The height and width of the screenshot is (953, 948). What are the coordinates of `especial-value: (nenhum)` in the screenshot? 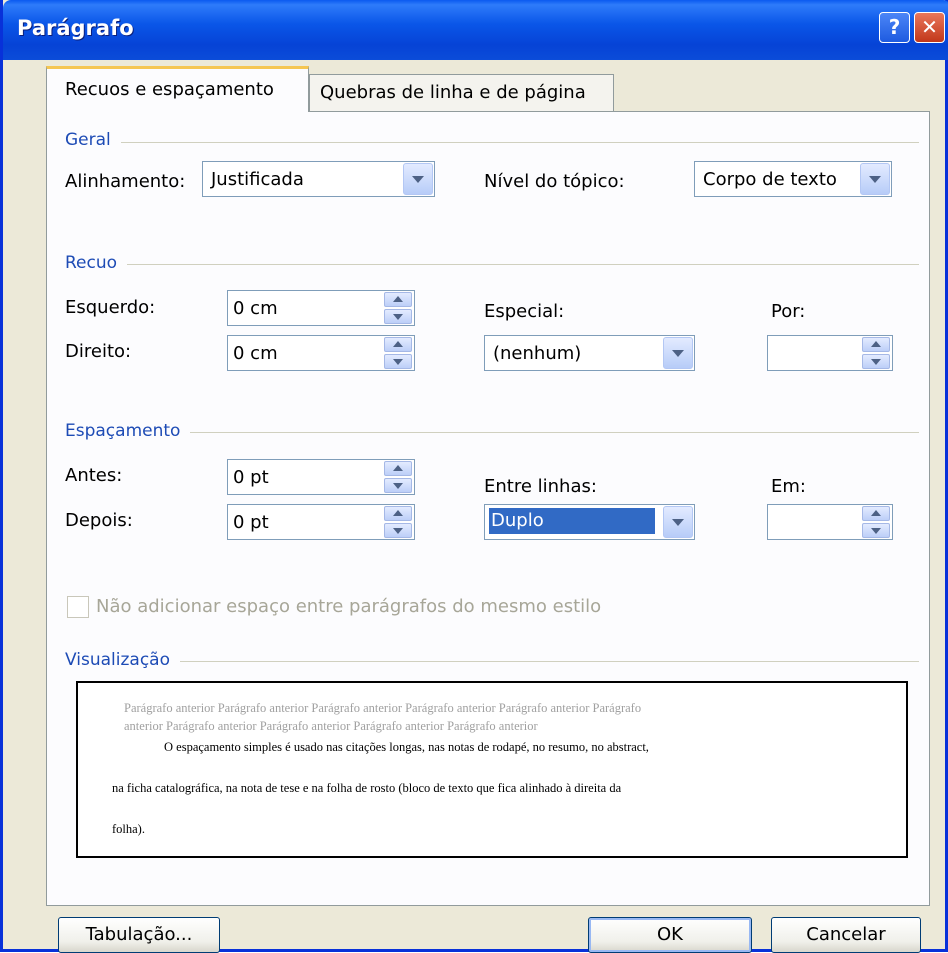 It's located at (537, 353).